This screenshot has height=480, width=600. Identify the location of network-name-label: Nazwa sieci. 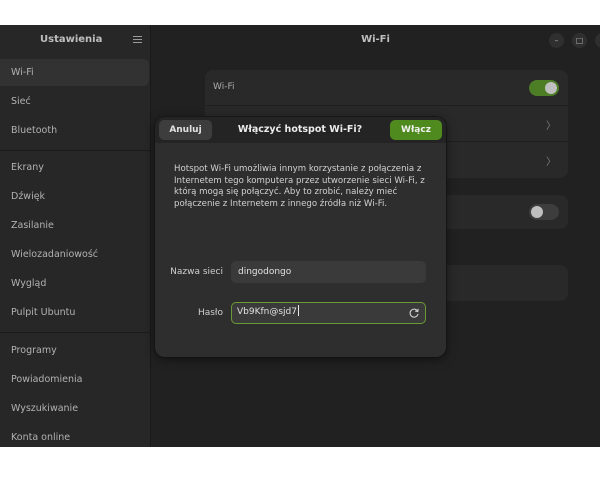
(196, 272).